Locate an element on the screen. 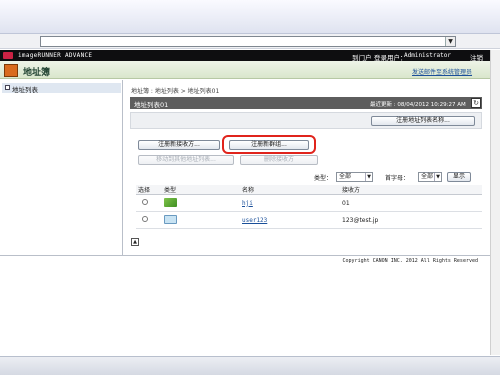  browser-toolbar is located at coordinates (250, 17).